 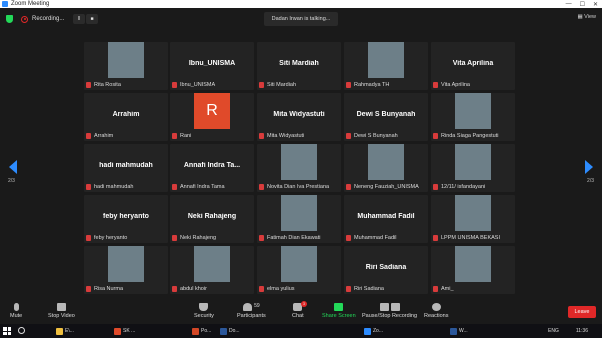 I want to click on reactions-button: Reactions, so click(x=436, y=311).